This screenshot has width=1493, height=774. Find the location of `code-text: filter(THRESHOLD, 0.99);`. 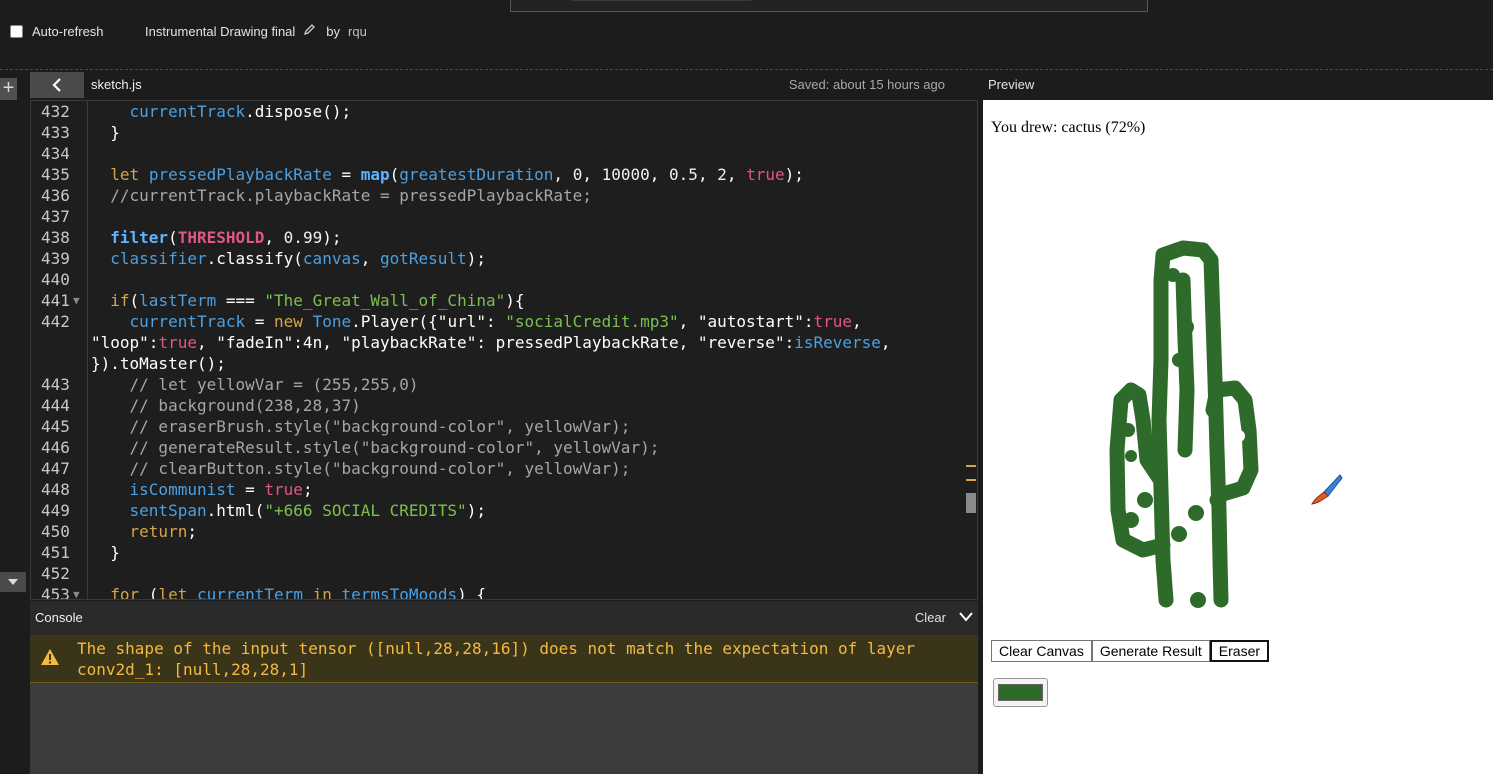

code-text: filter(THRESHOLD, 0.99); is located at coordinates (226, 237).